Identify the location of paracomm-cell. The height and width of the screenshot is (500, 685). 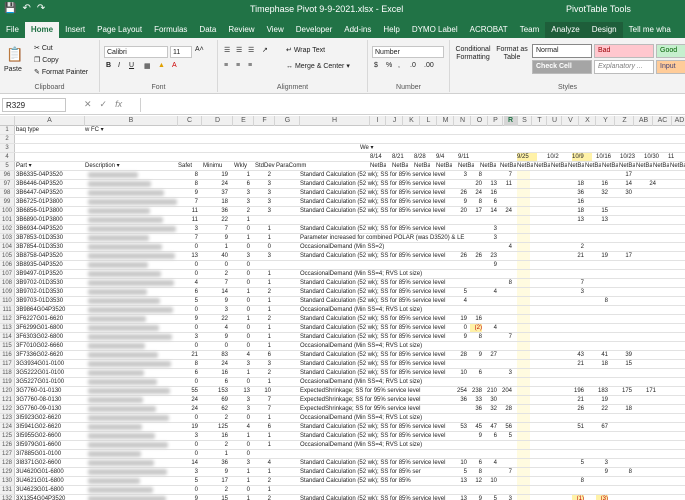
(383, 220).